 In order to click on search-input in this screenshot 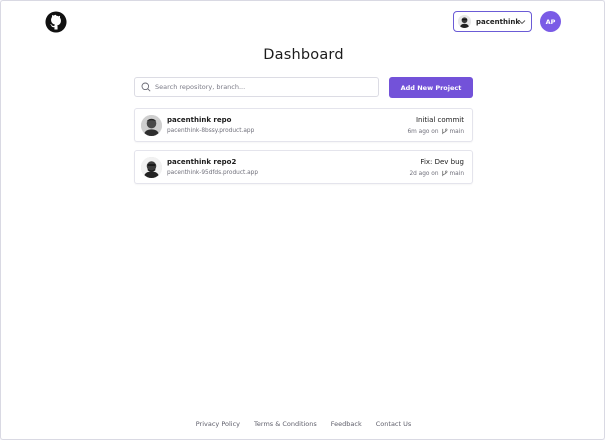, I will do `click(260, 87)`.